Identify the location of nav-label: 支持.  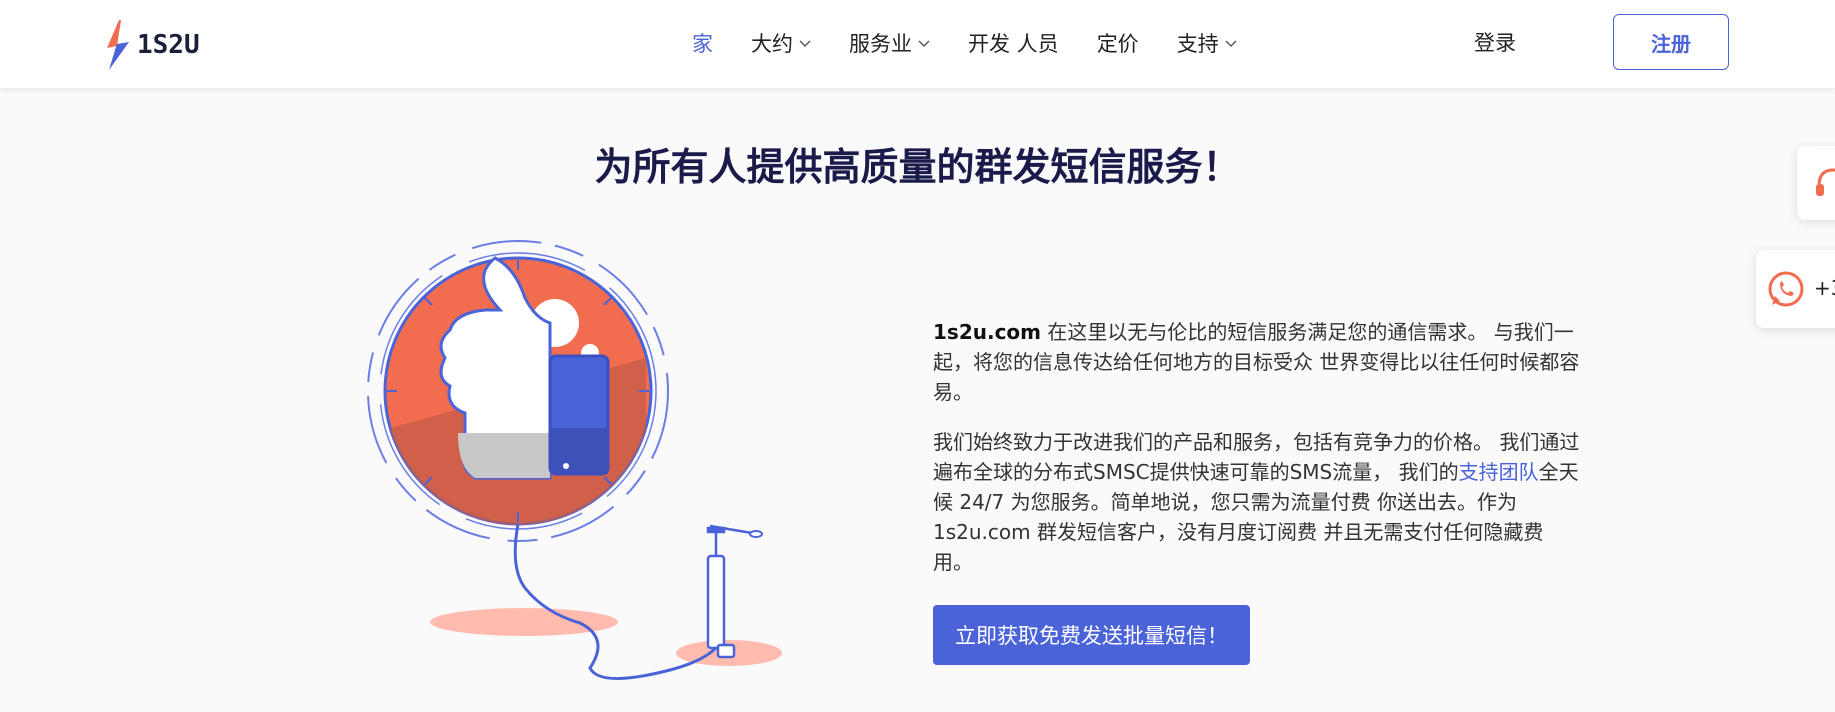
(1197, 44).